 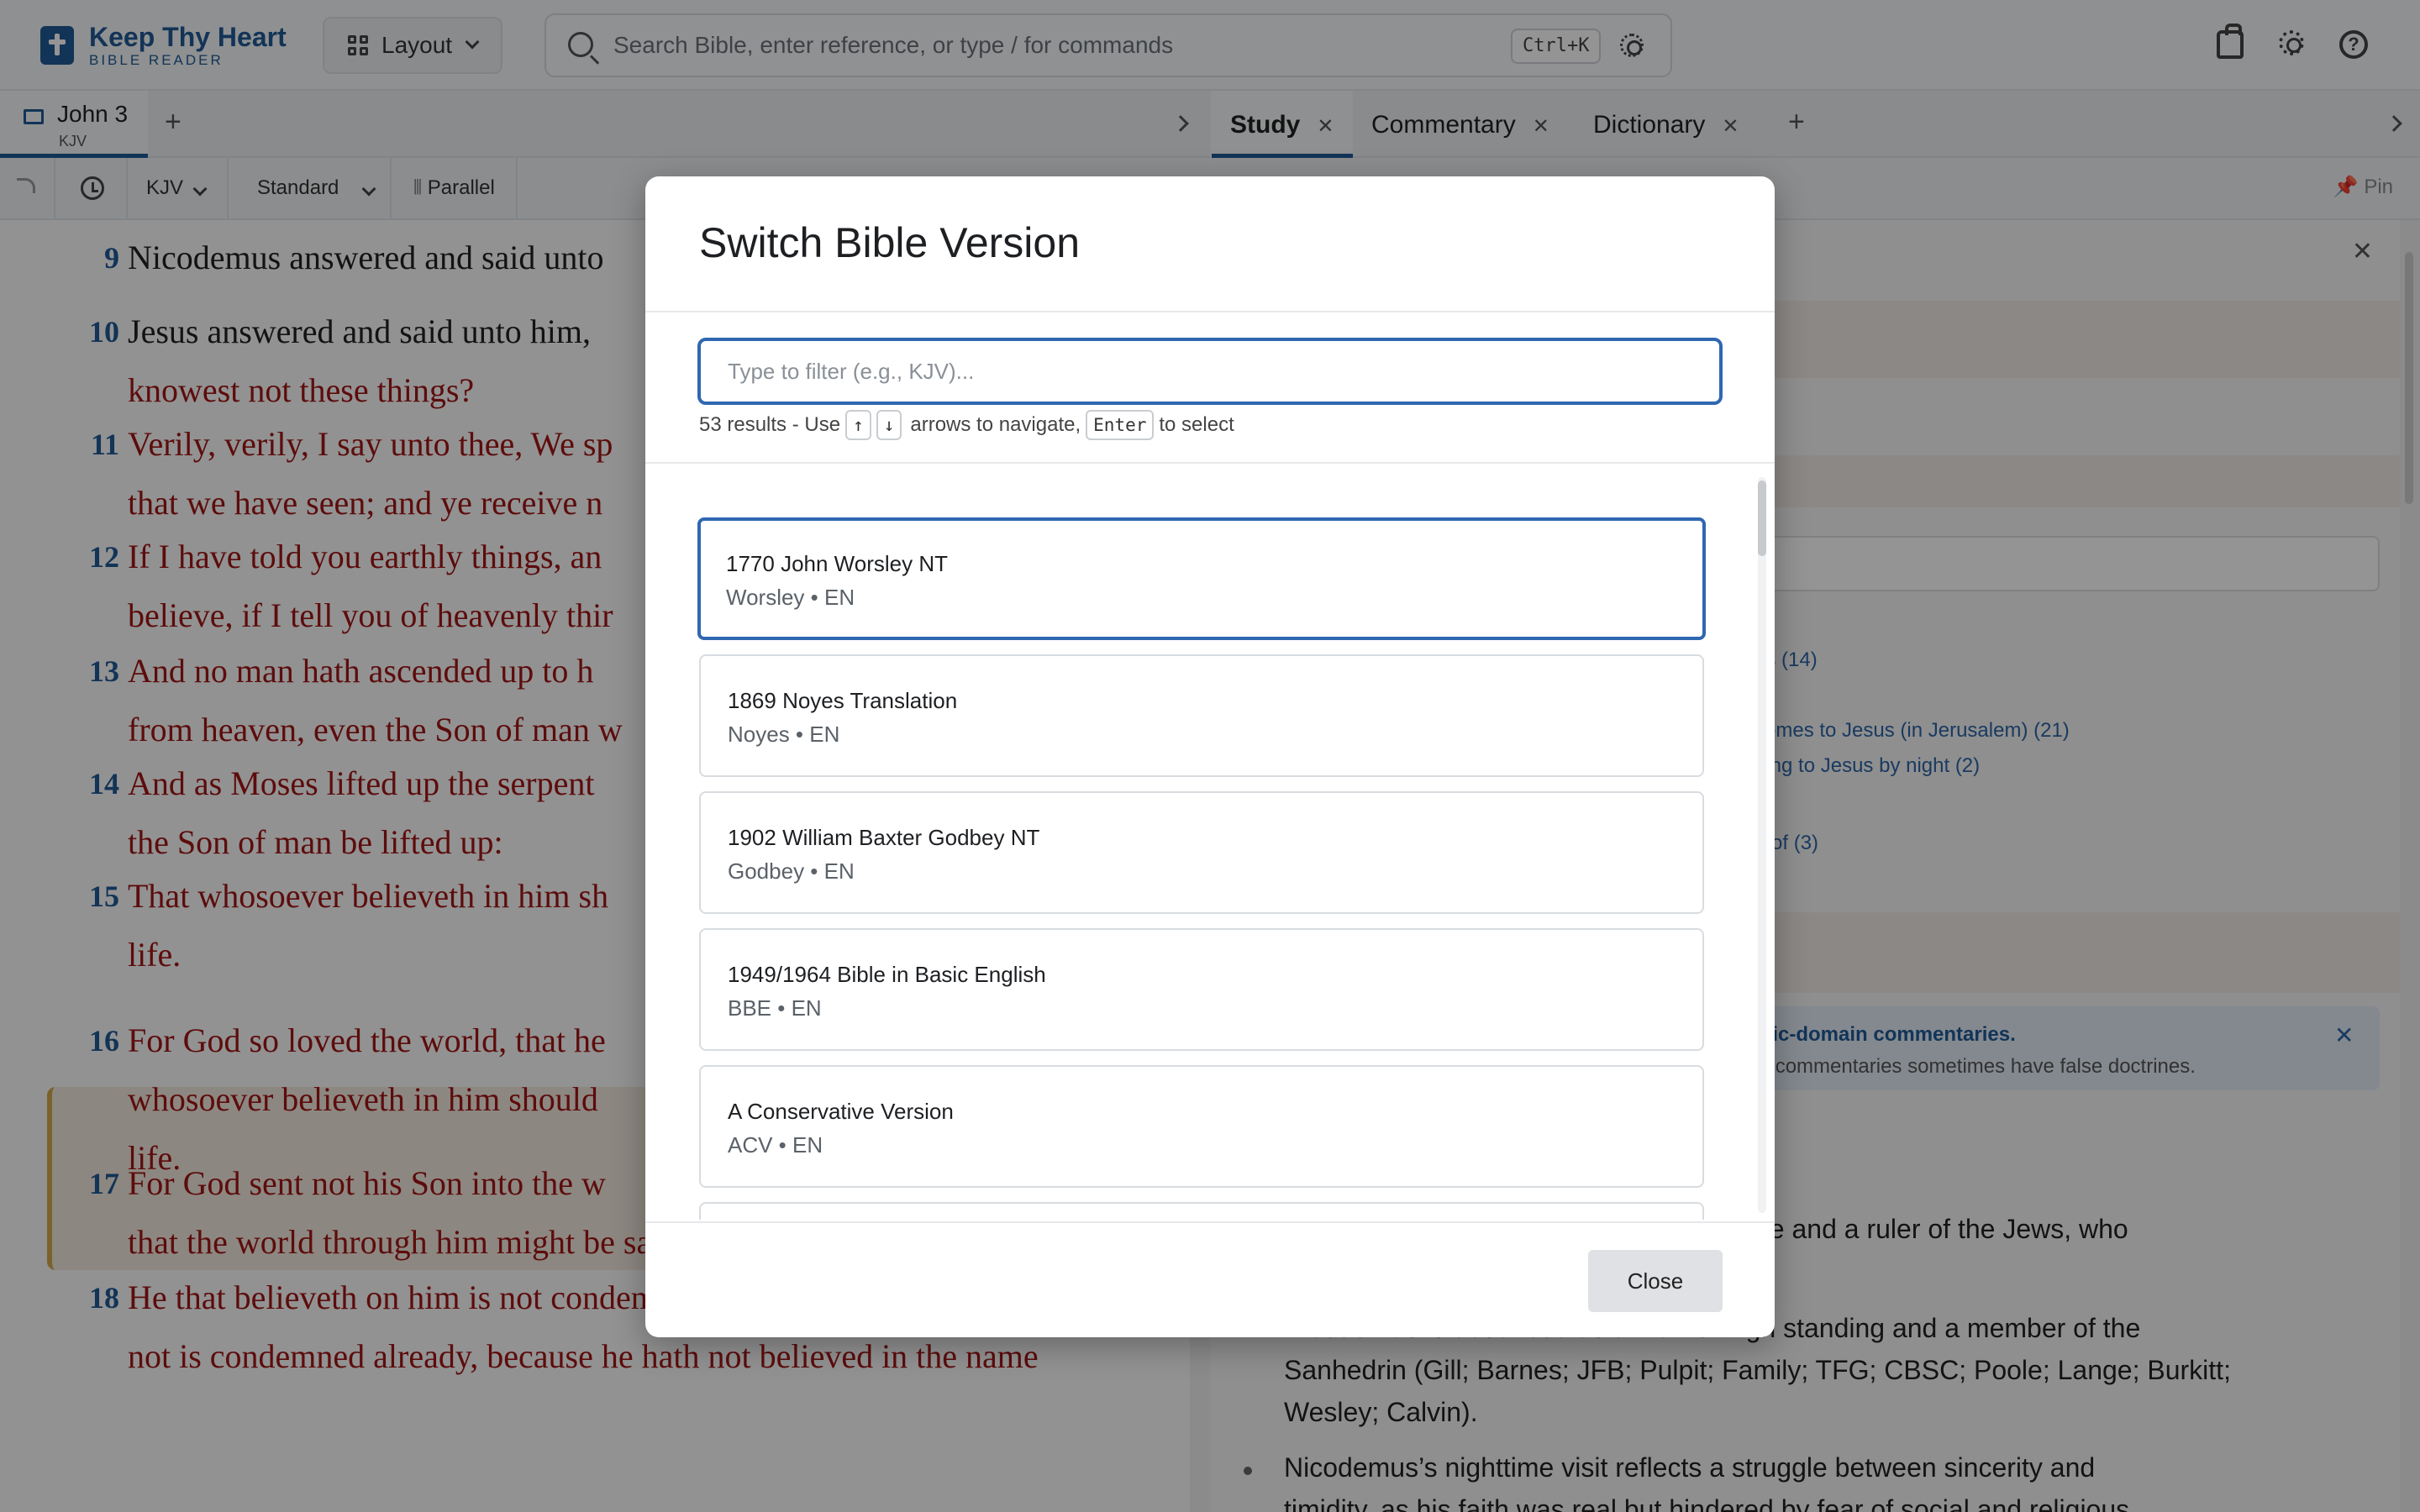 I want to click on modal-title: Switch Bible Version, so click(x=890, y=242).